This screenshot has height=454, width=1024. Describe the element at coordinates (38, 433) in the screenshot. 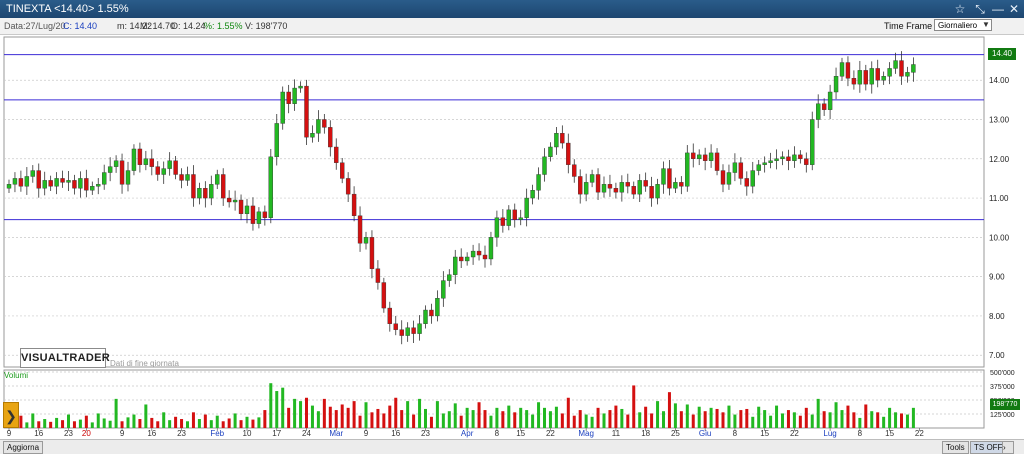

I see `date-tick-label: 16` at that location.